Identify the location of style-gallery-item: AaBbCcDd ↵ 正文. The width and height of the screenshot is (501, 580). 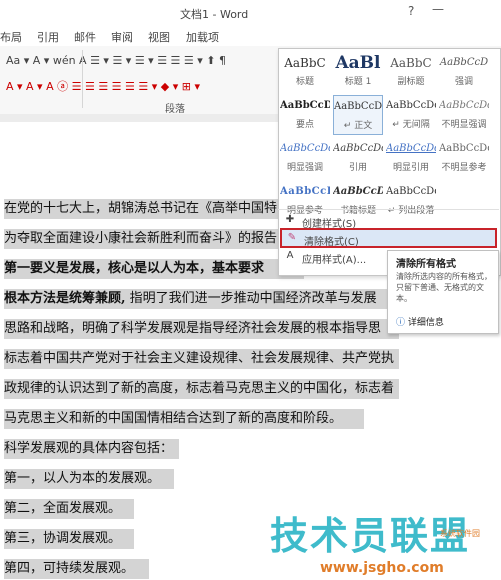
(358, 115).